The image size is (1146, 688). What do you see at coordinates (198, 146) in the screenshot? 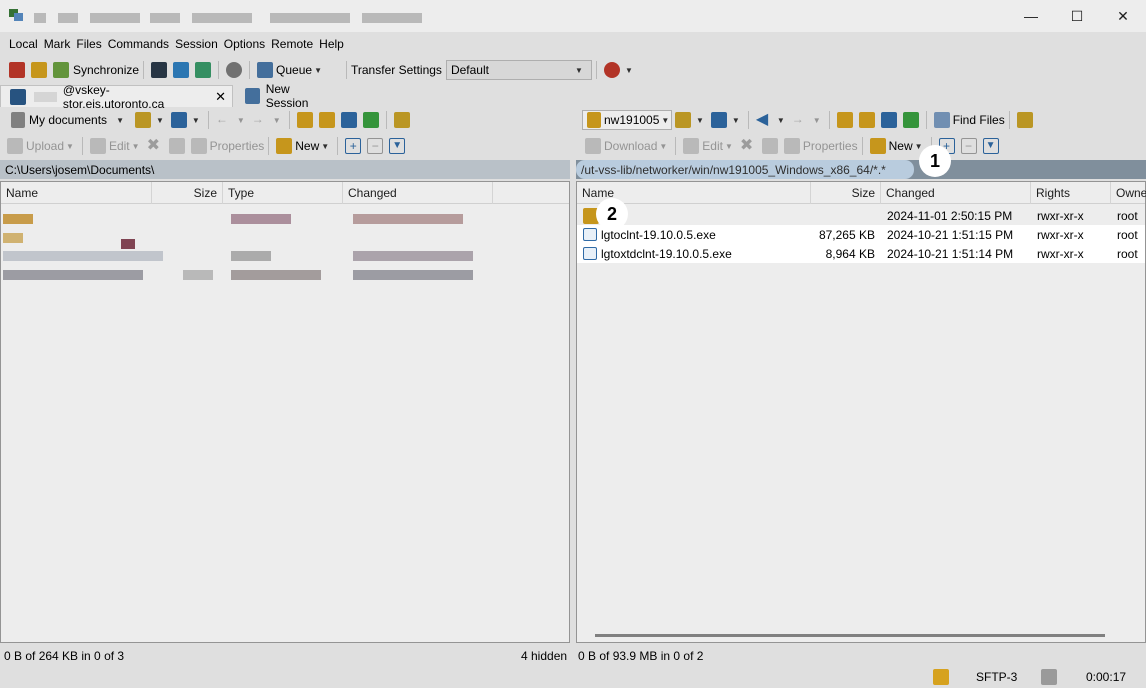
I see `properties-icon` at bounding box center [198, 146].